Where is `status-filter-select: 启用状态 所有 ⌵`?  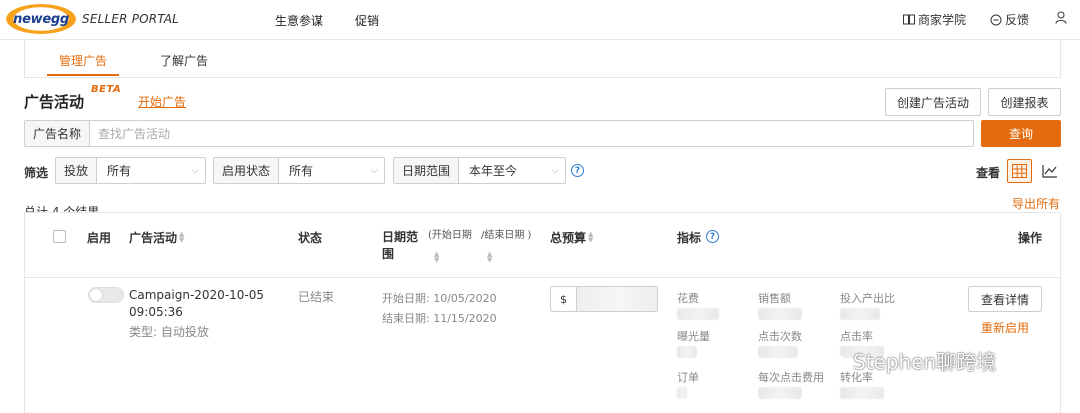
status-filter-select: 启用状态 所有 ⌵ is located at coordinates (299, 170).